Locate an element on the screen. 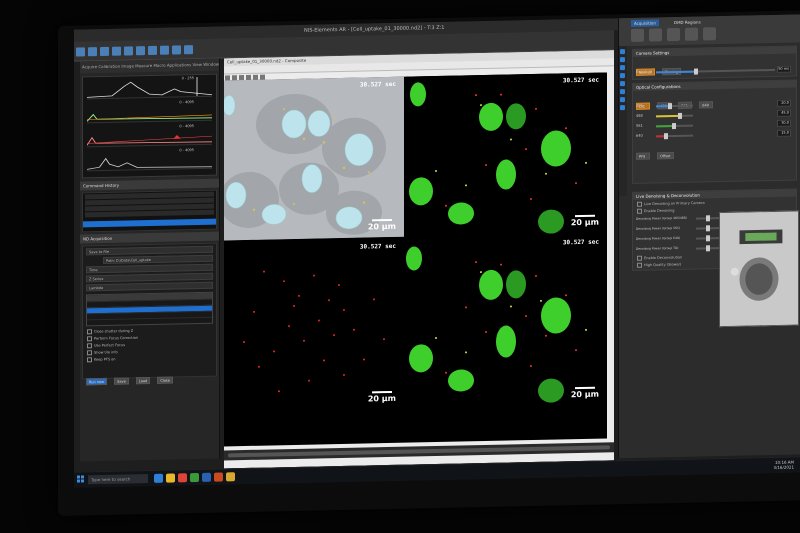 The image size is (800, 533). taskbar-search: Type here to search is located at coordinates (118, 479).